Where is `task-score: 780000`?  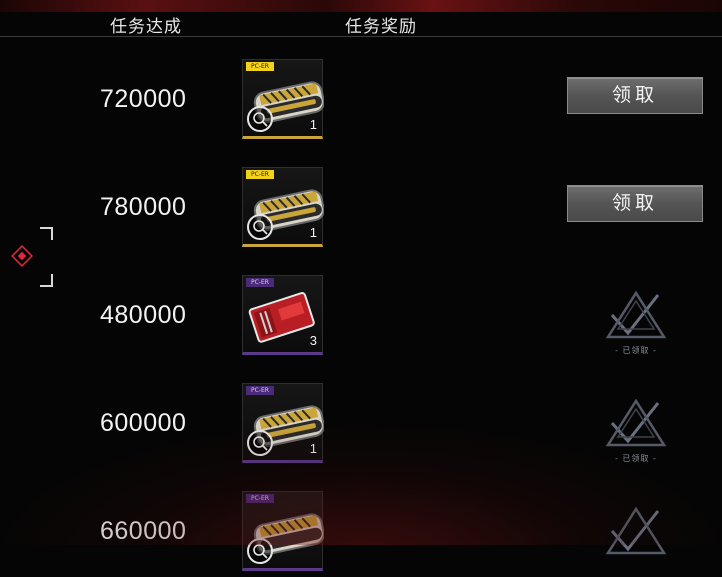
task-score: 780000 is located at coordinates (143, 207).